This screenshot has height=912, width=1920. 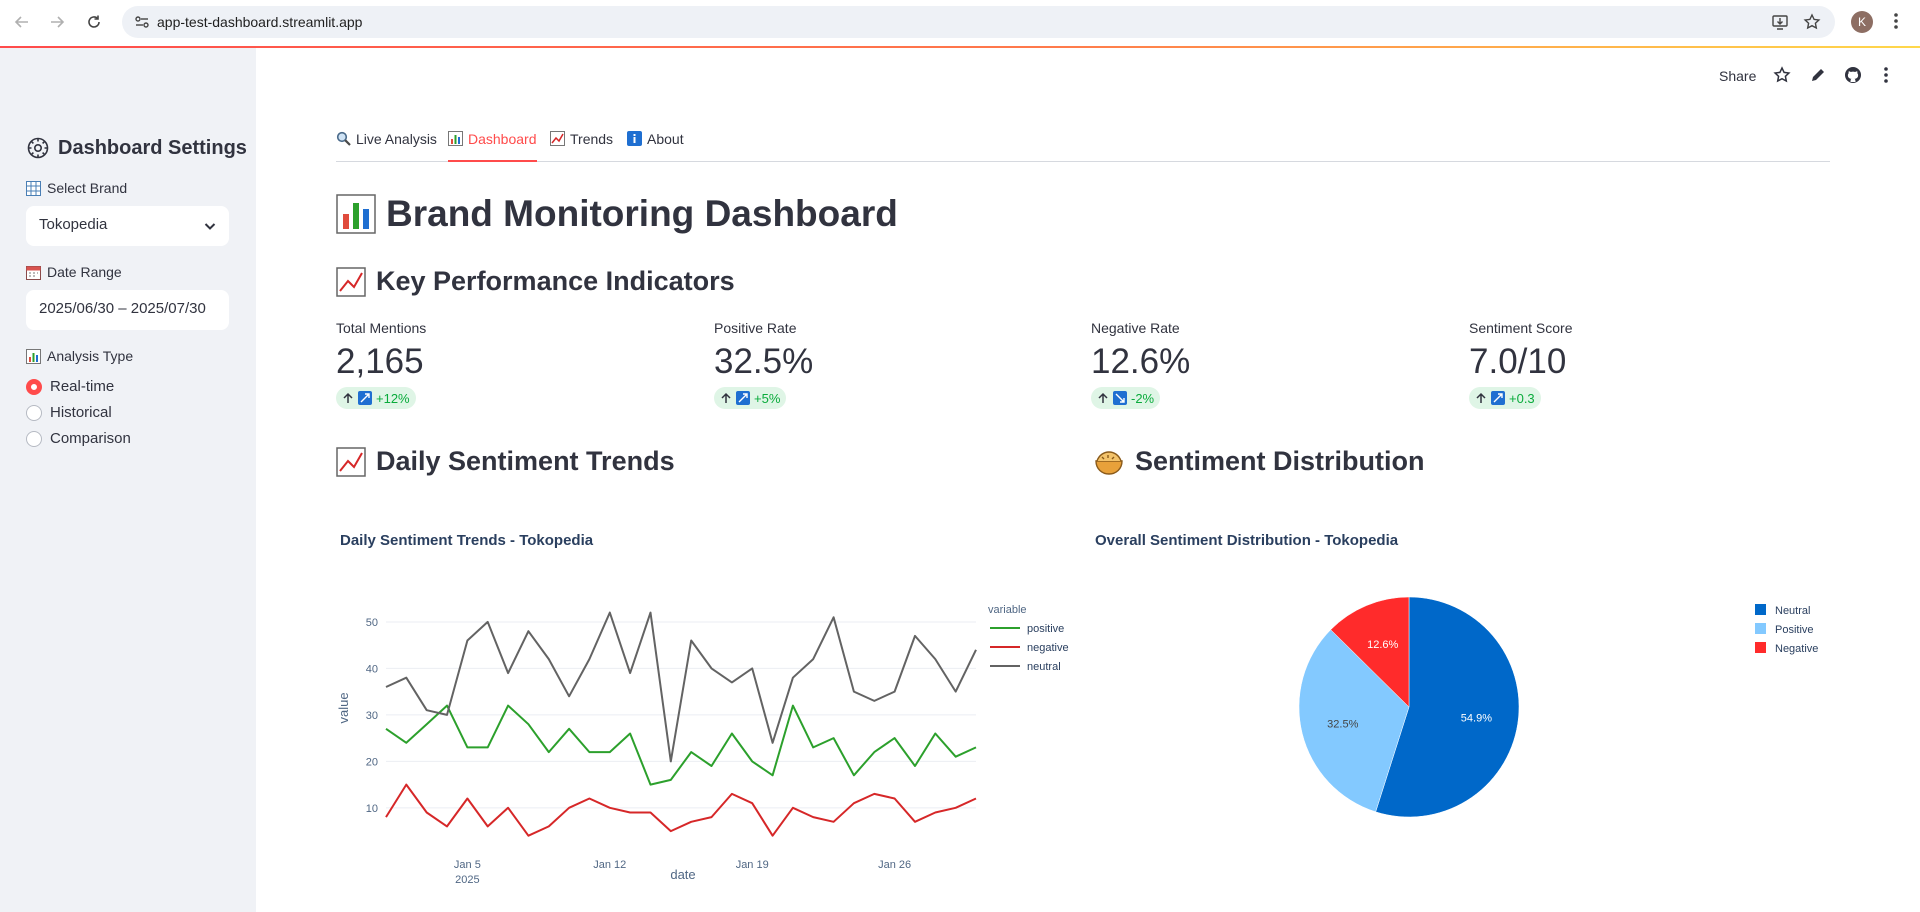 I want to click on install-app-icon, so click(x=1780, y=22).